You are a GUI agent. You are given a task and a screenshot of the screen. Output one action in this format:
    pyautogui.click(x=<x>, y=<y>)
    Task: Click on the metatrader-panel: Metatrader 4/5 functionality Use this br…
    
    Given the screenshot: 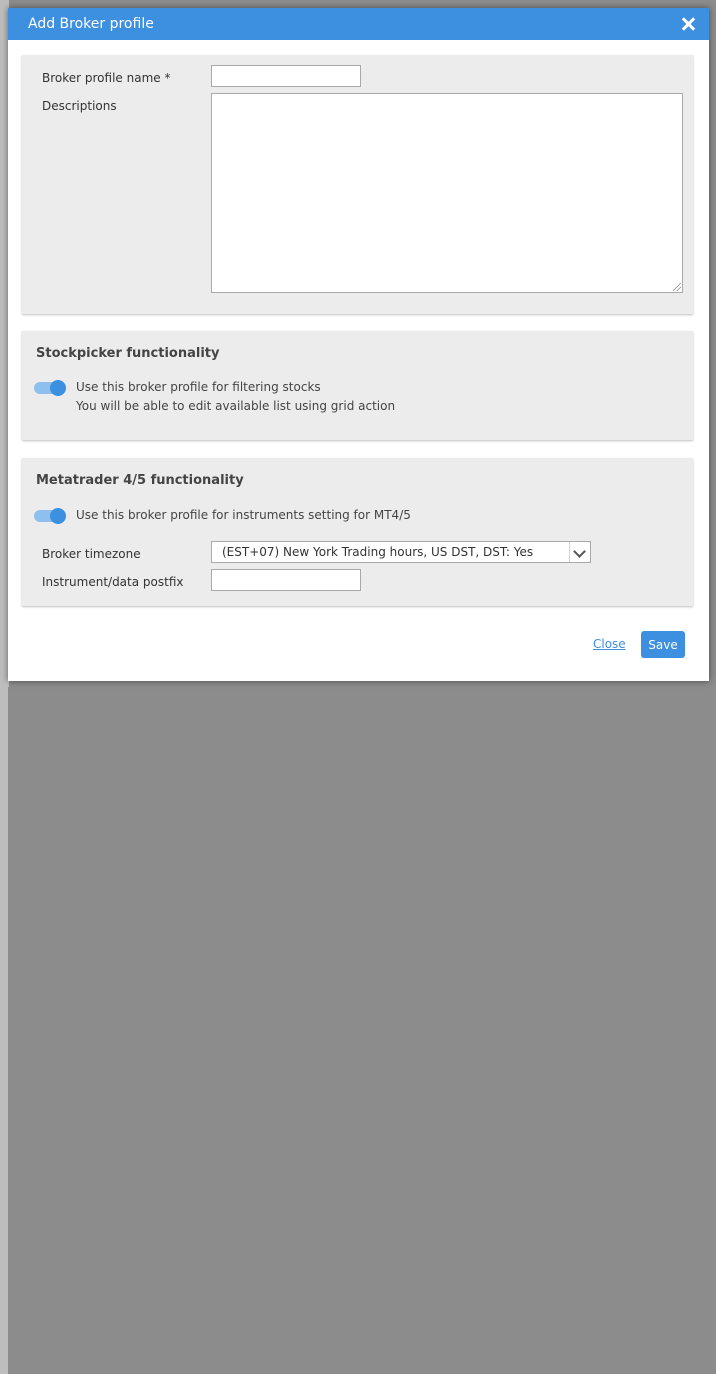 What is the action you would take?
    pyautogui.click(x=357, y=532)
    